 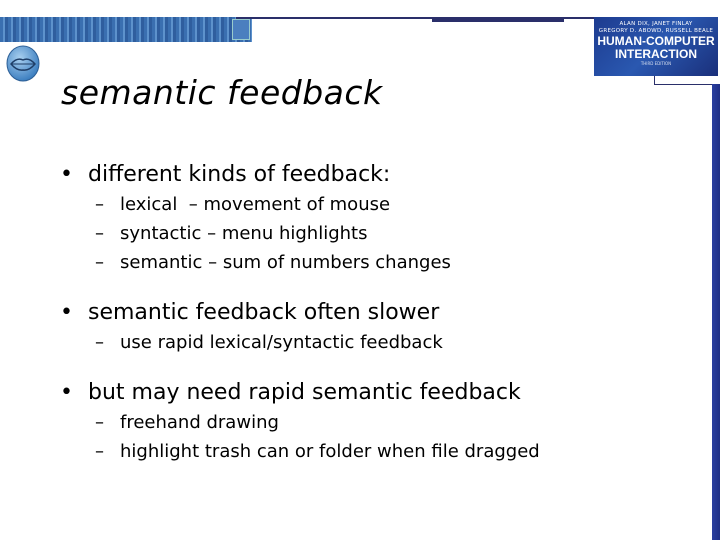 I want to click on sub-bullet-text: syntactic – menu highlights, so click(x=244, y=233).